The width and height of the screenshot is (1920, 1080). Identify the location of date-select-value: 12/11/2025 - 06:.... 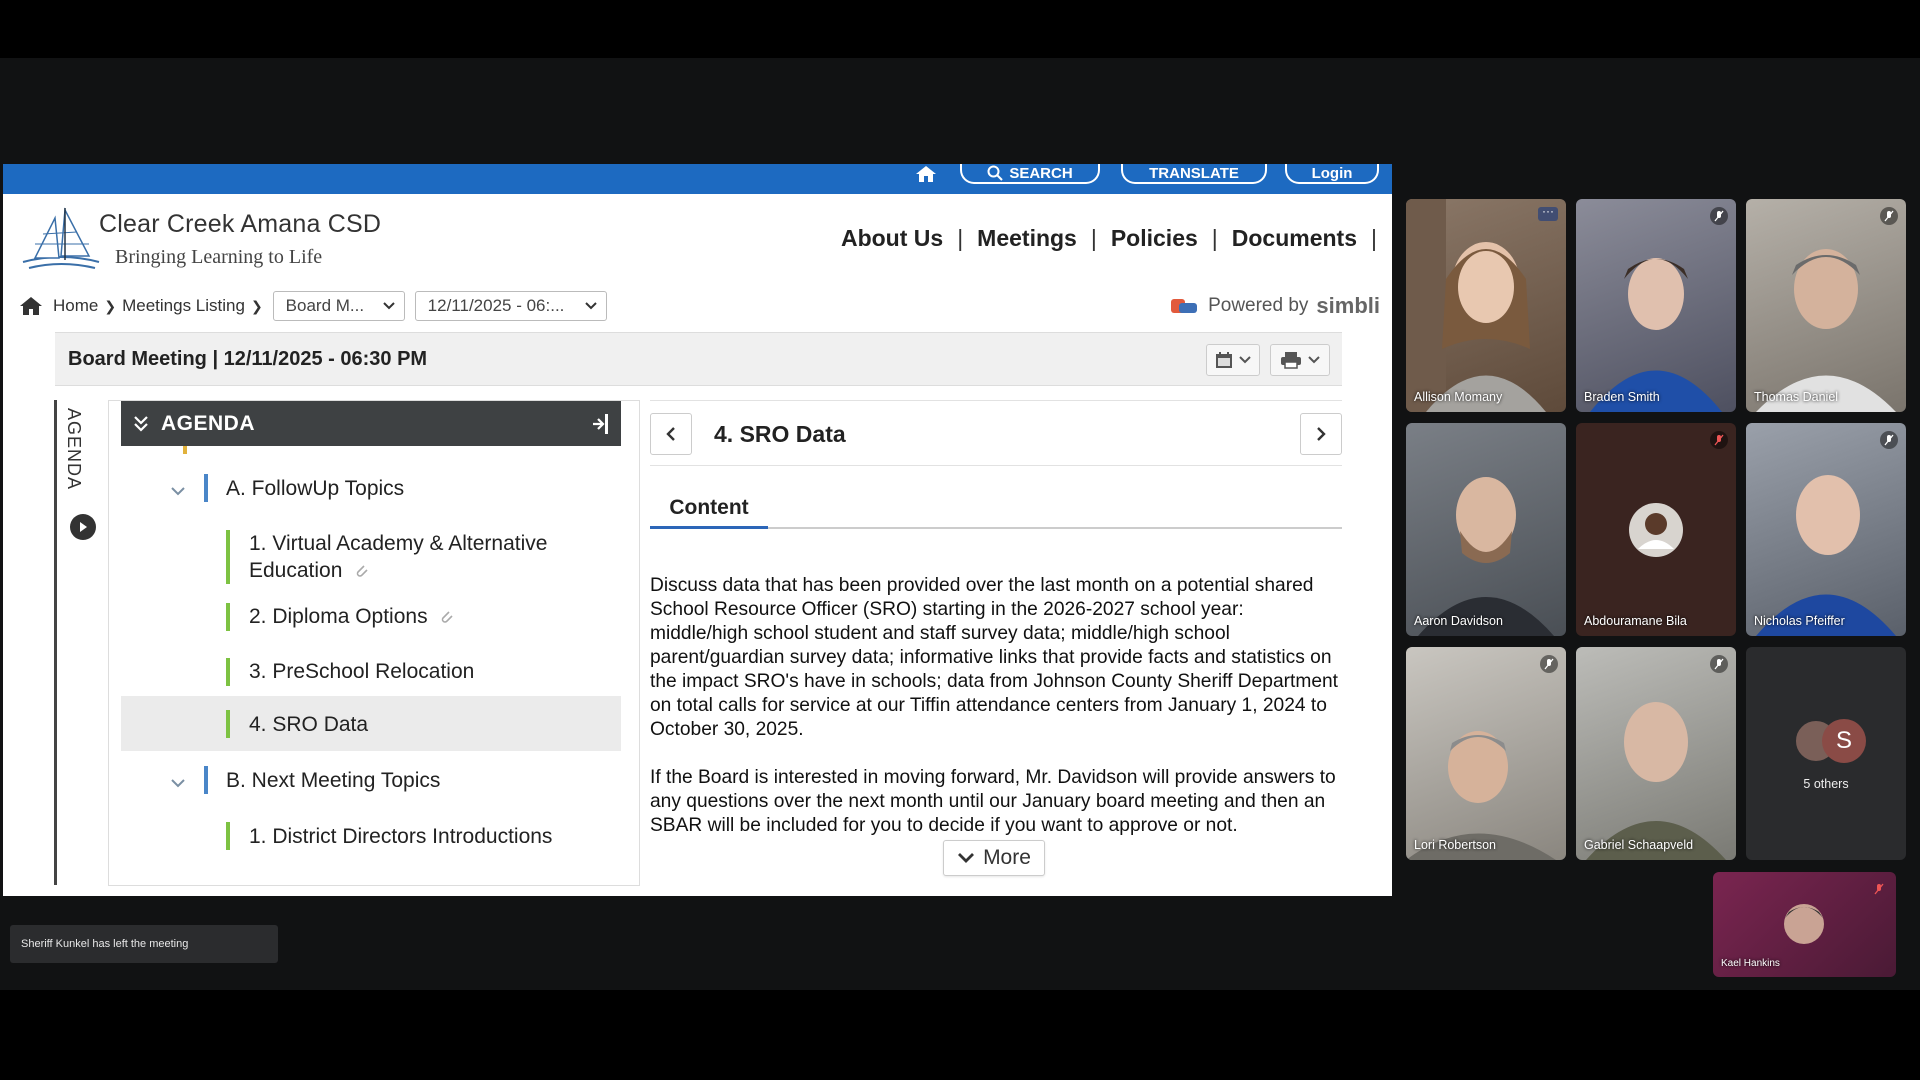
(496, 305).